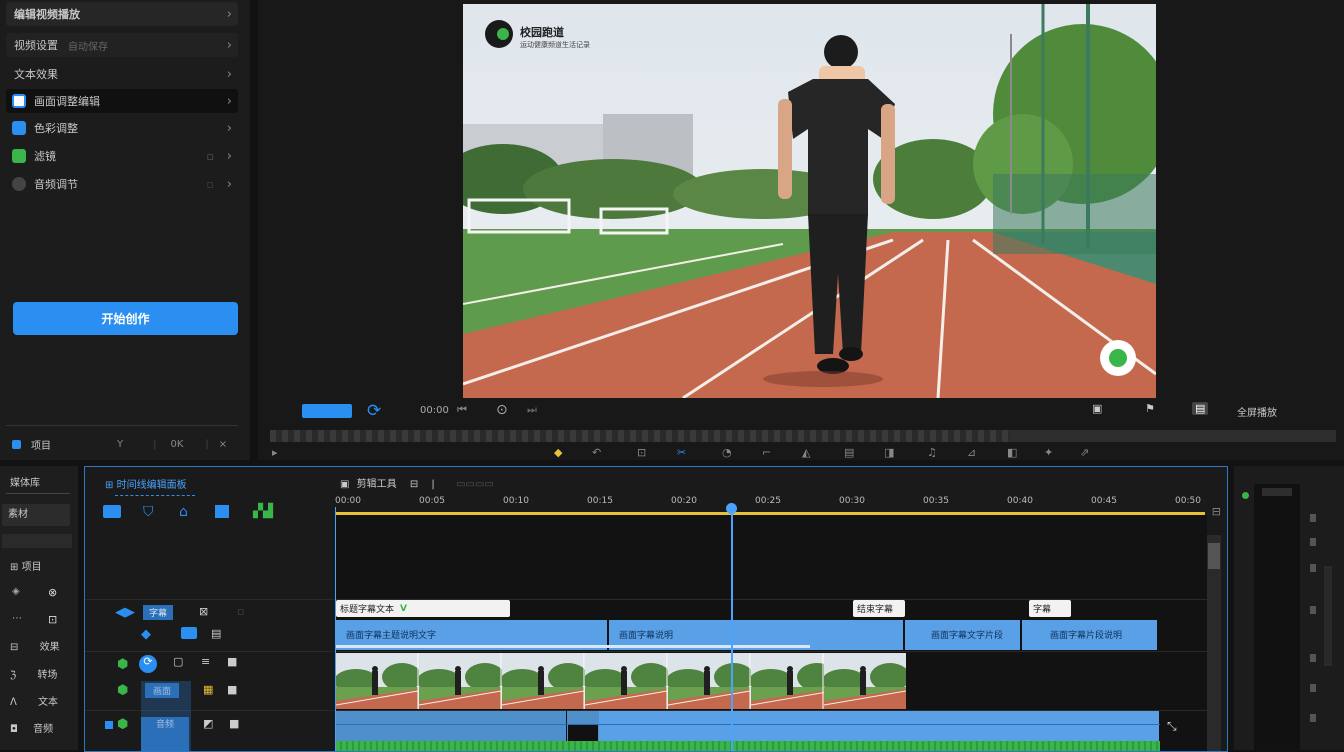 The image size is (1344, 752). What do you see at coordinates (1097, 408) in the screenshot?
I see `snapshot-icon: ▣` at bounding box center [1097, 408].